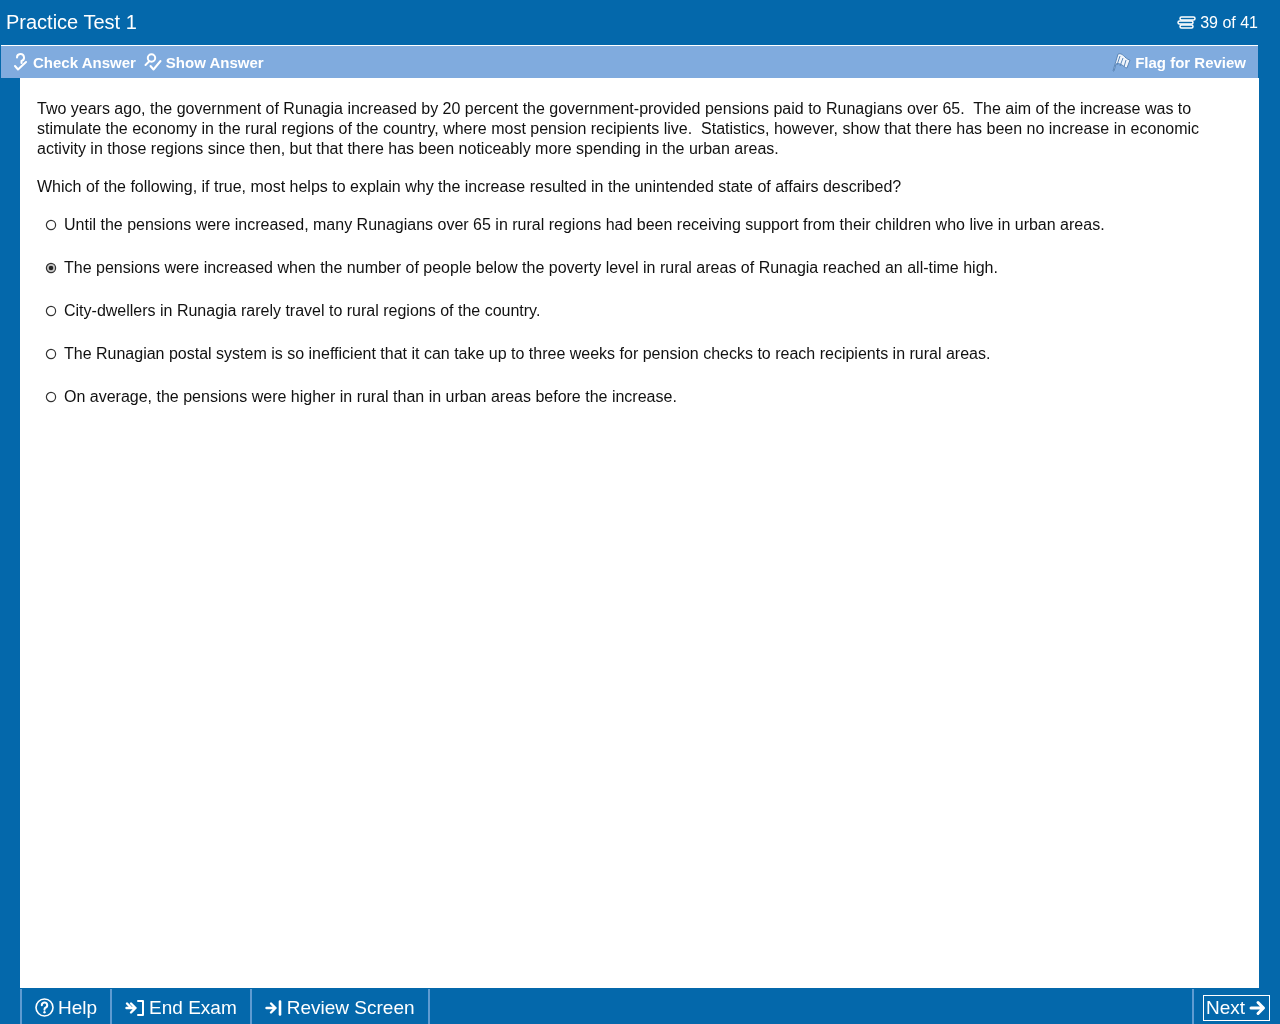 The height and width of the screenshot is (1024, 1280). Describe the element at coordinates (339, 1006) in the screenshot. I see `review-screen-button: Review Screen` at that location.